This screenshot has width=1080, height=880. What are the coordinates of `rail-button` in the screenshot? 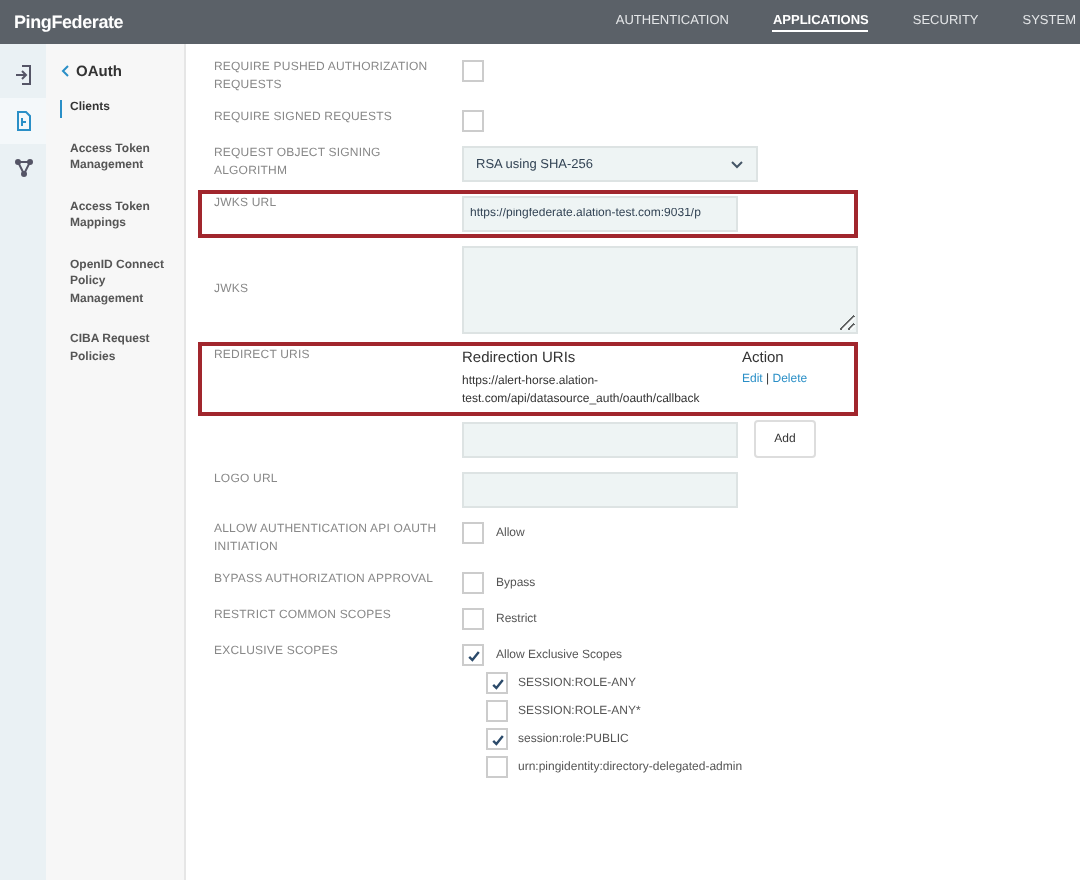 It's located at (23, 121).